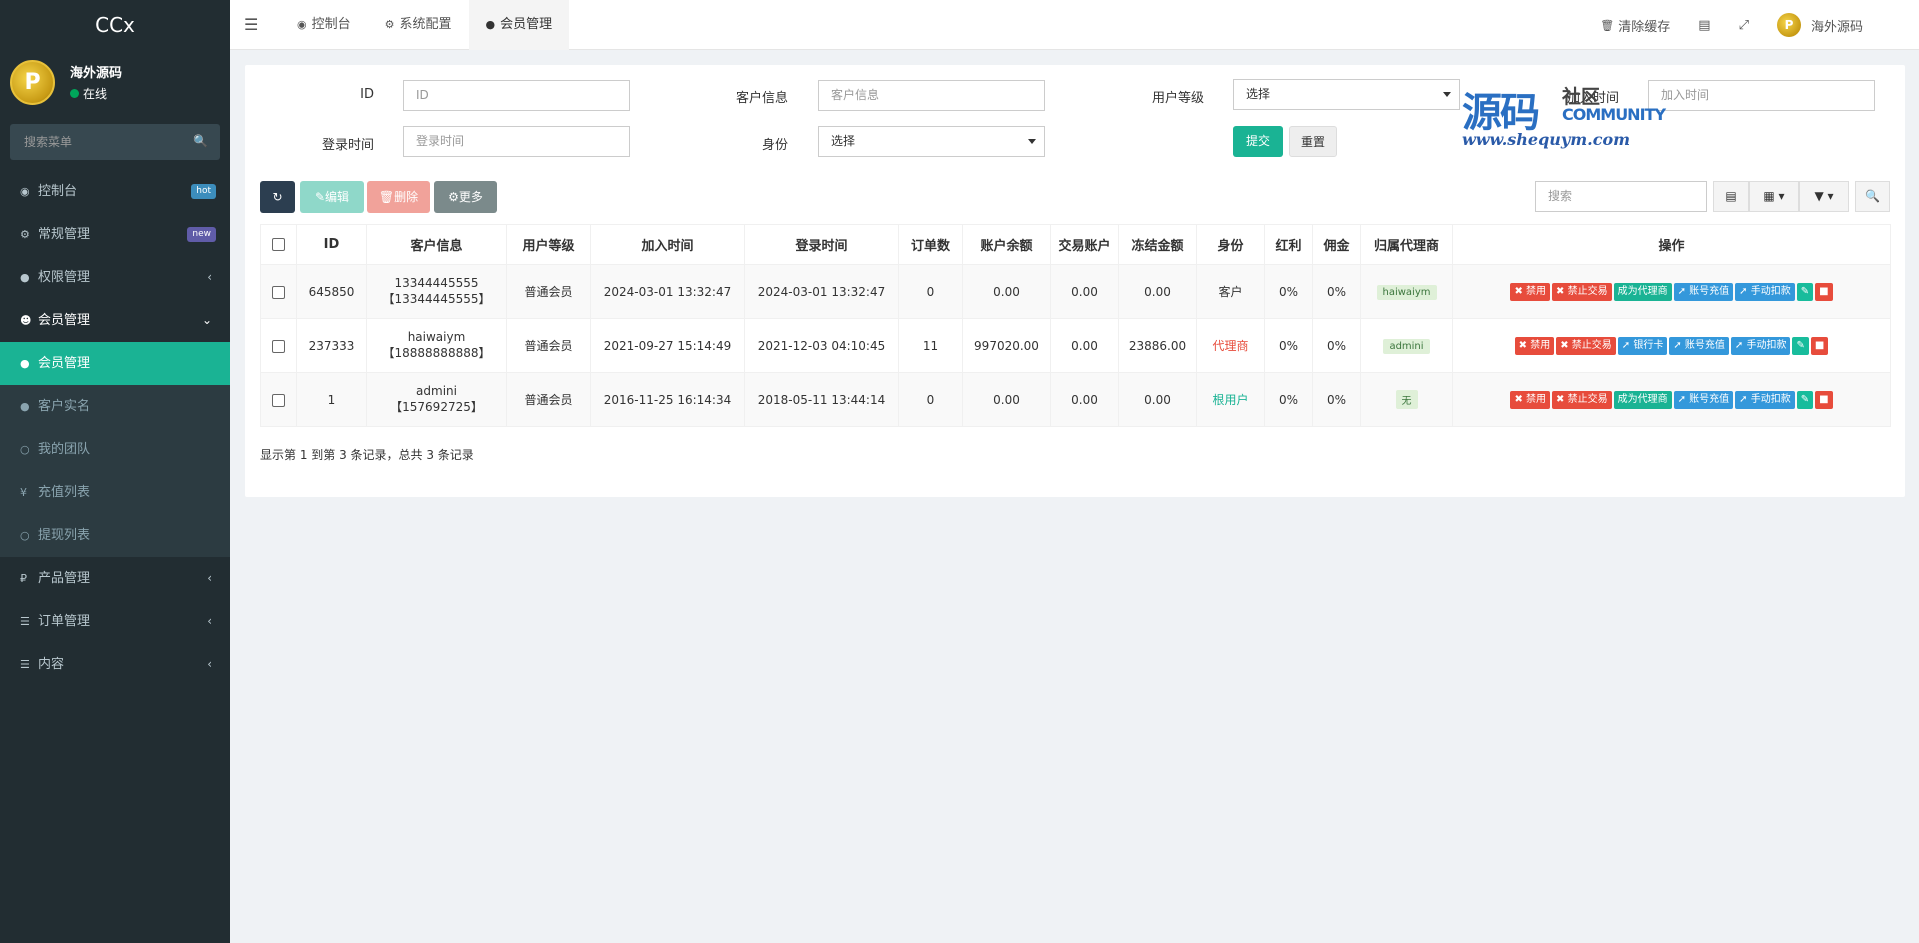 This screenshot has height=943, width=1919. Describe the element at coordinates (115, 142) in the screenshot. I see `sidebar-search-input` at that location.